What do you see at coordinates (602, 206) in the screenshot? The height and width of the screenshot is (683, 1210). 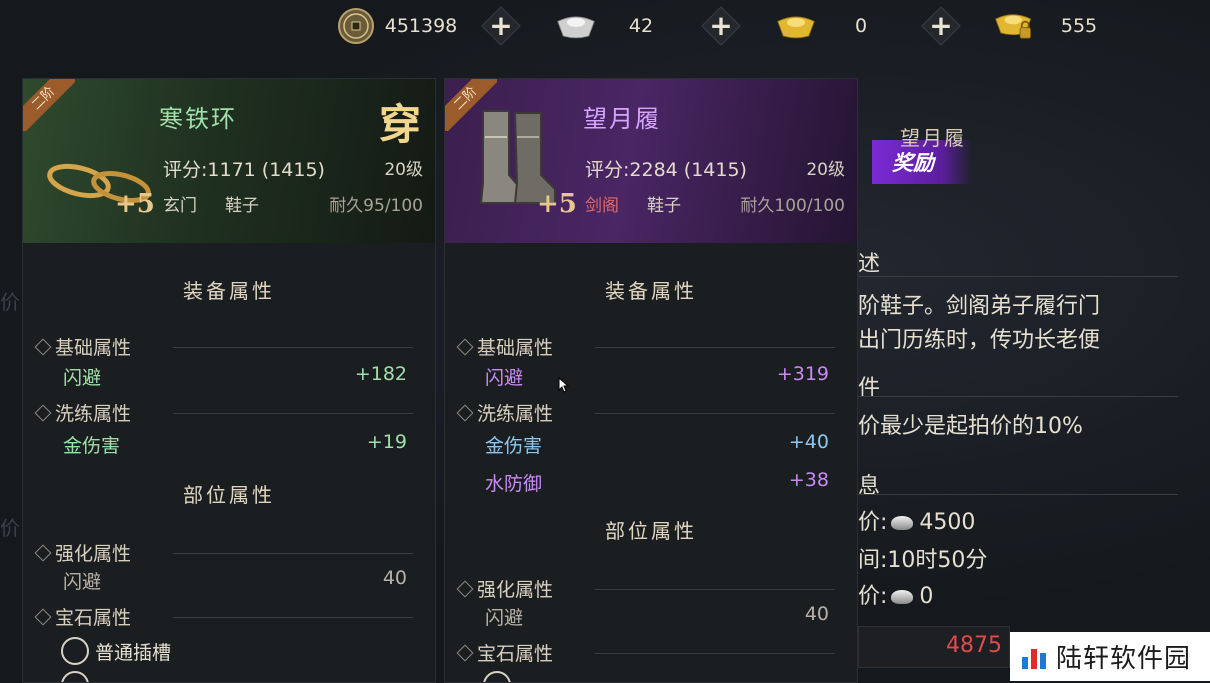 I see `item-sect: 剑阁` at bounding box center [602, 206].